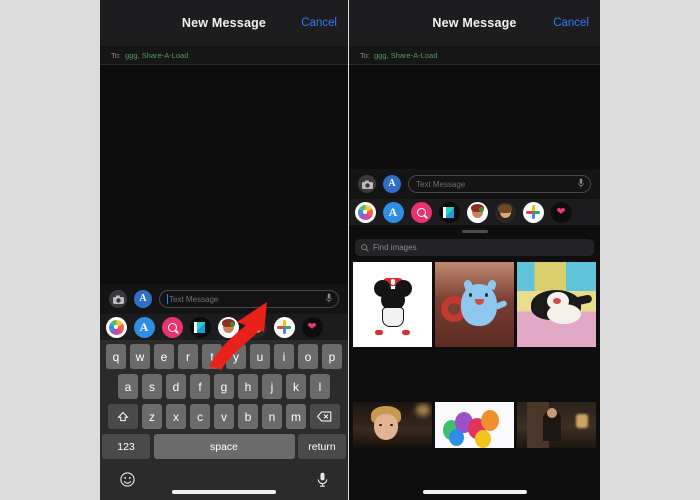 The image size is (700, 500). Describe the element at coordinates (421, 212) in the screenshot. I see `images-app-icon-right` at that location.